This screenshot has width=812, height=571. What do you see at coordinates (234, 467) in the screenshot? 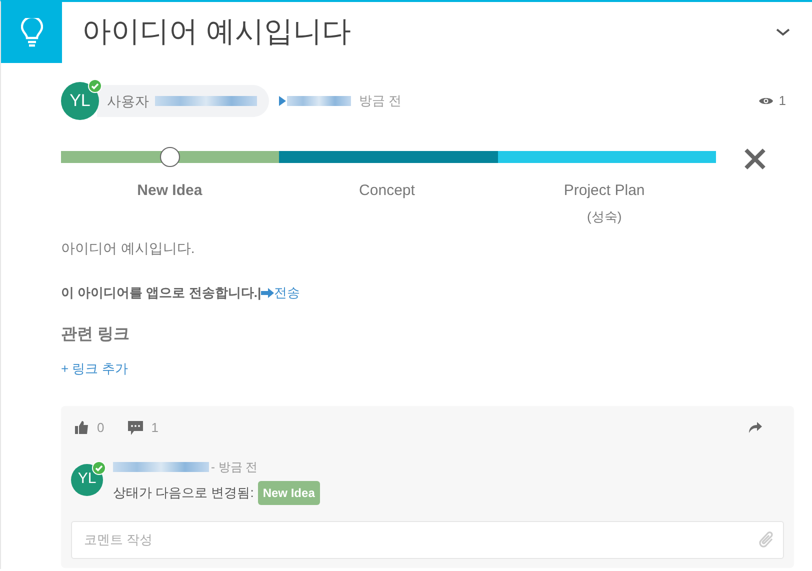
I see `entry-time: - 방금 전` at bounding box center [234, 467].